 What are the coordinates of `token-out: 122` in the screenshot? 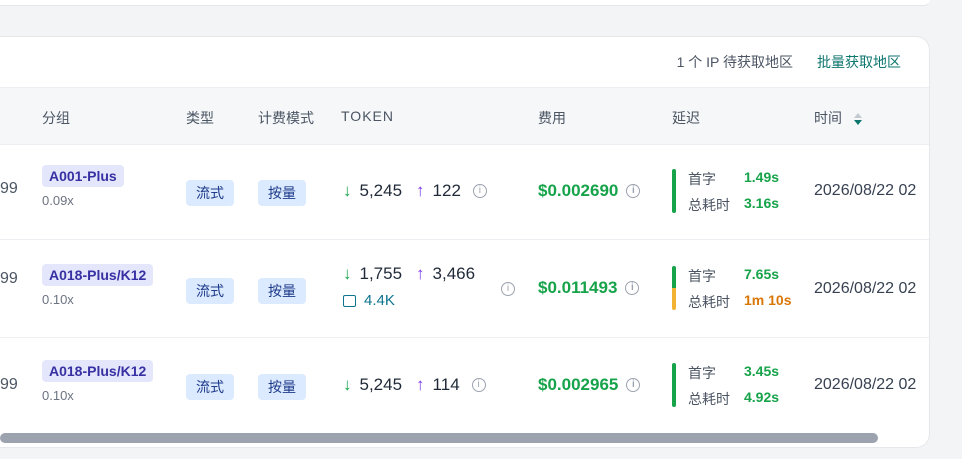 It's located at (446, 190).